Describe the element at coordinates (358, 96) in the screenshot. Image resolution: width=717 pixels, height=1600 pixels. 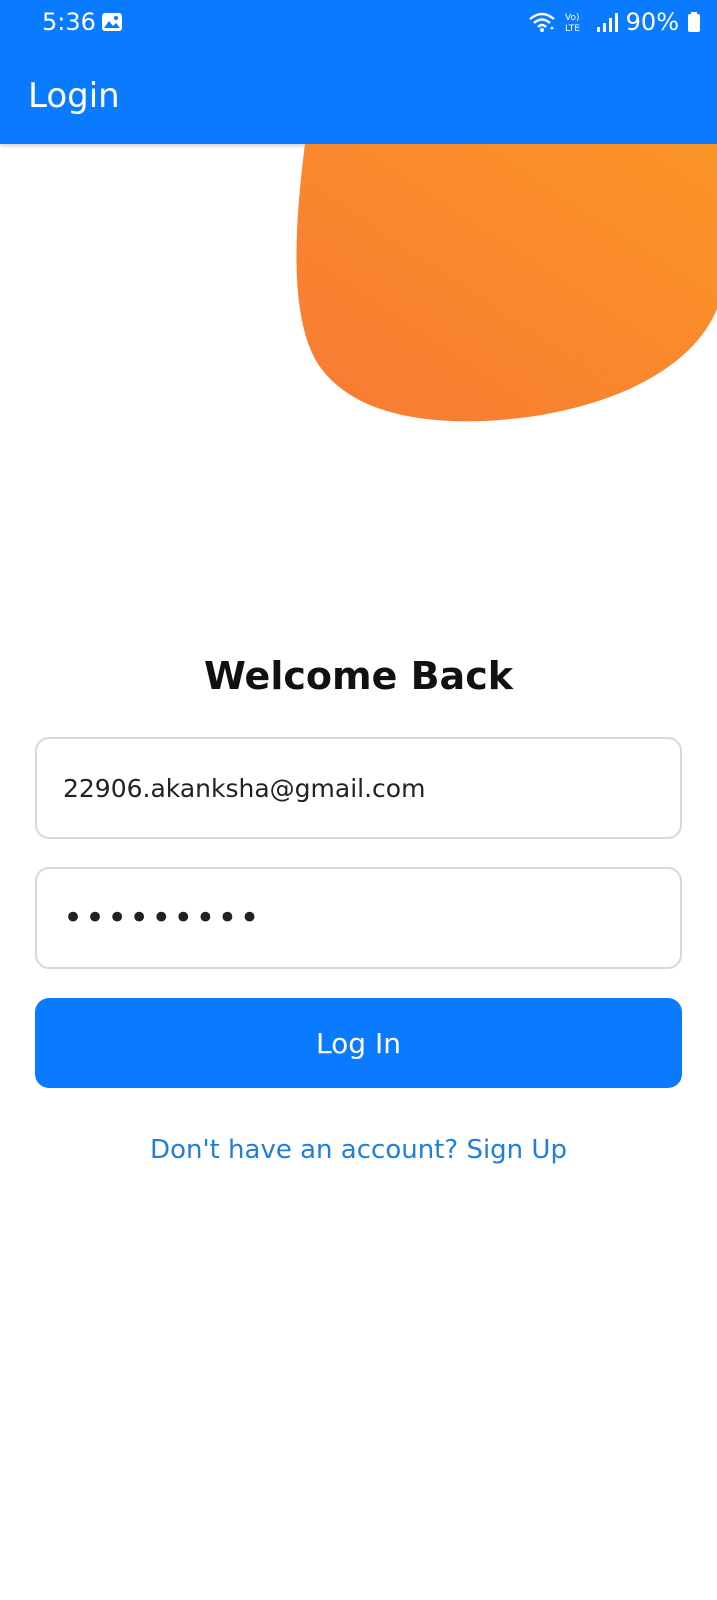
I see `app-bar: Login` at that location.